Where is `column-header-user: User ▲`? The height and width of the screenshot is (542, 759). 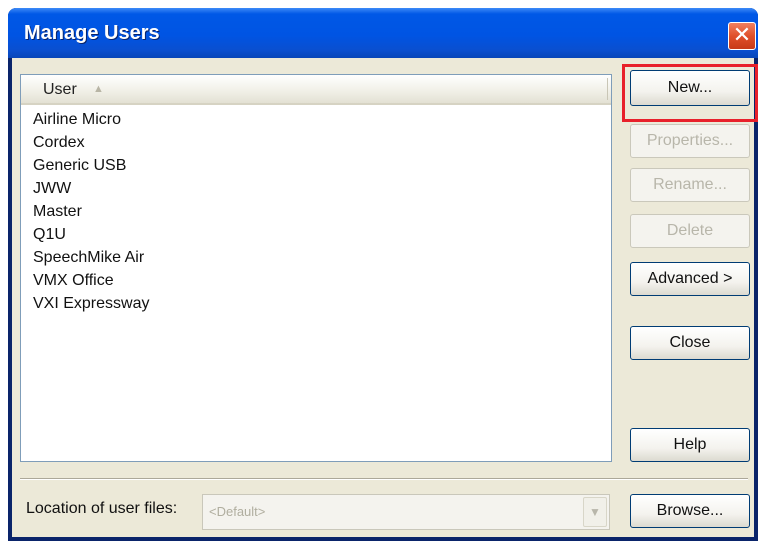 column-header-user: User ▲ is located at coordinates (316, 89).